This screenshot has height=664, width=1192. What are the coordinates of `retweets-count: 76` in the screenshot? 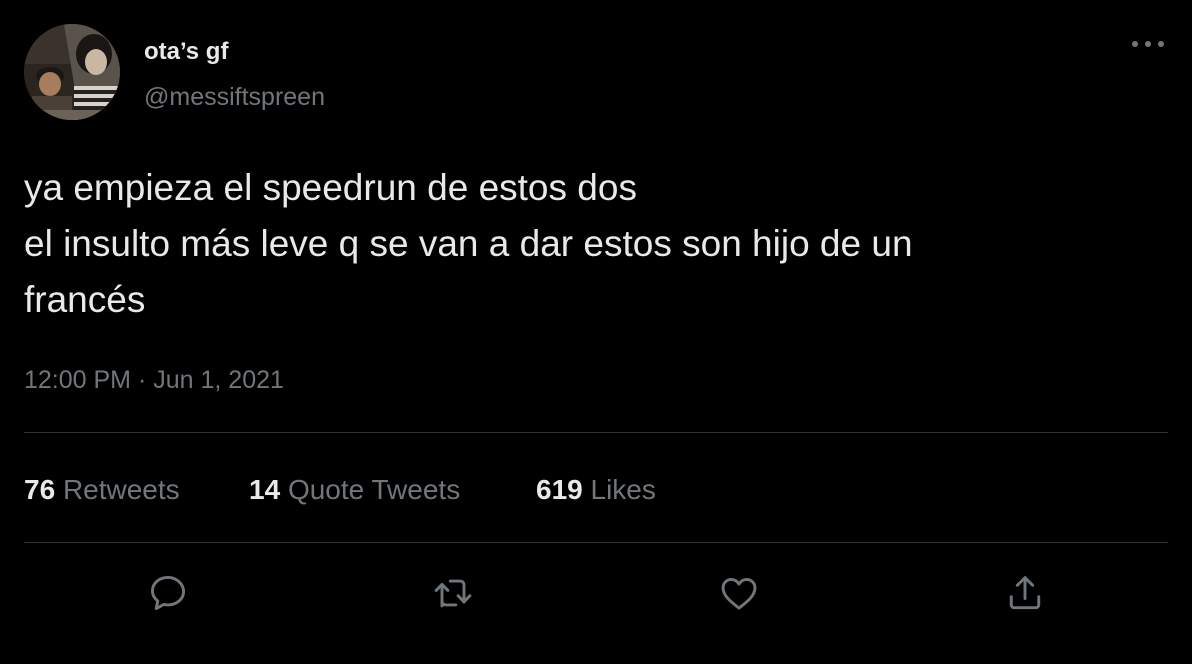 It's located at (40, 489).